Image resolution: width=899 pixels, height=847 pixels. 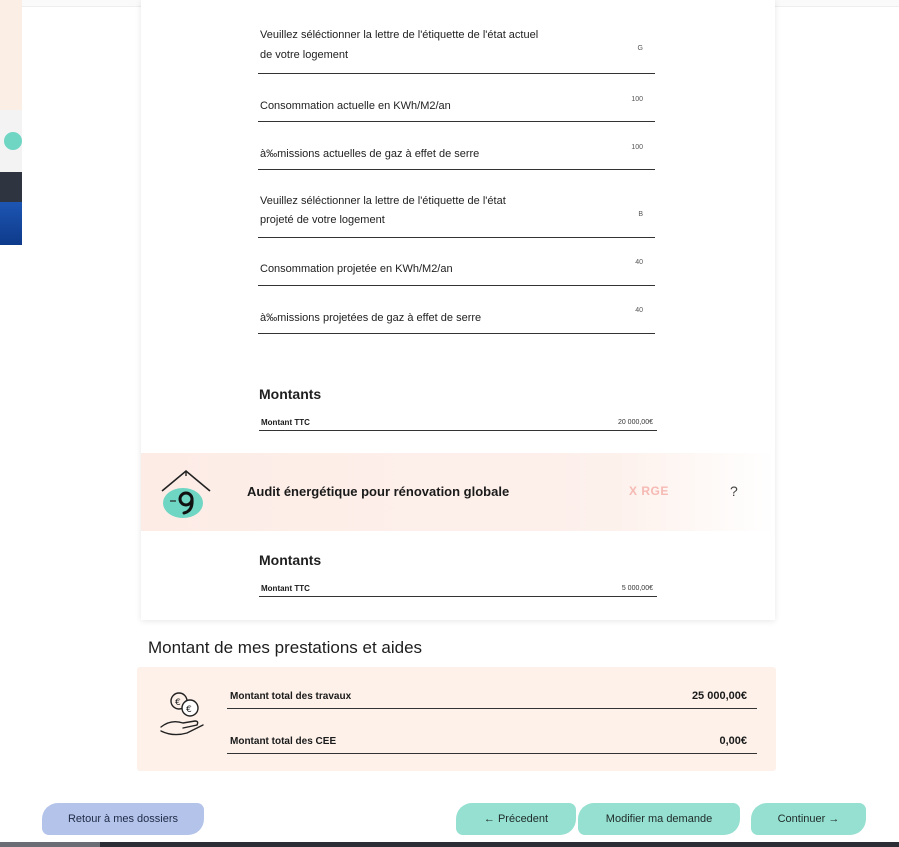 I want to click on field-value: B, so click(x=640, y=214).